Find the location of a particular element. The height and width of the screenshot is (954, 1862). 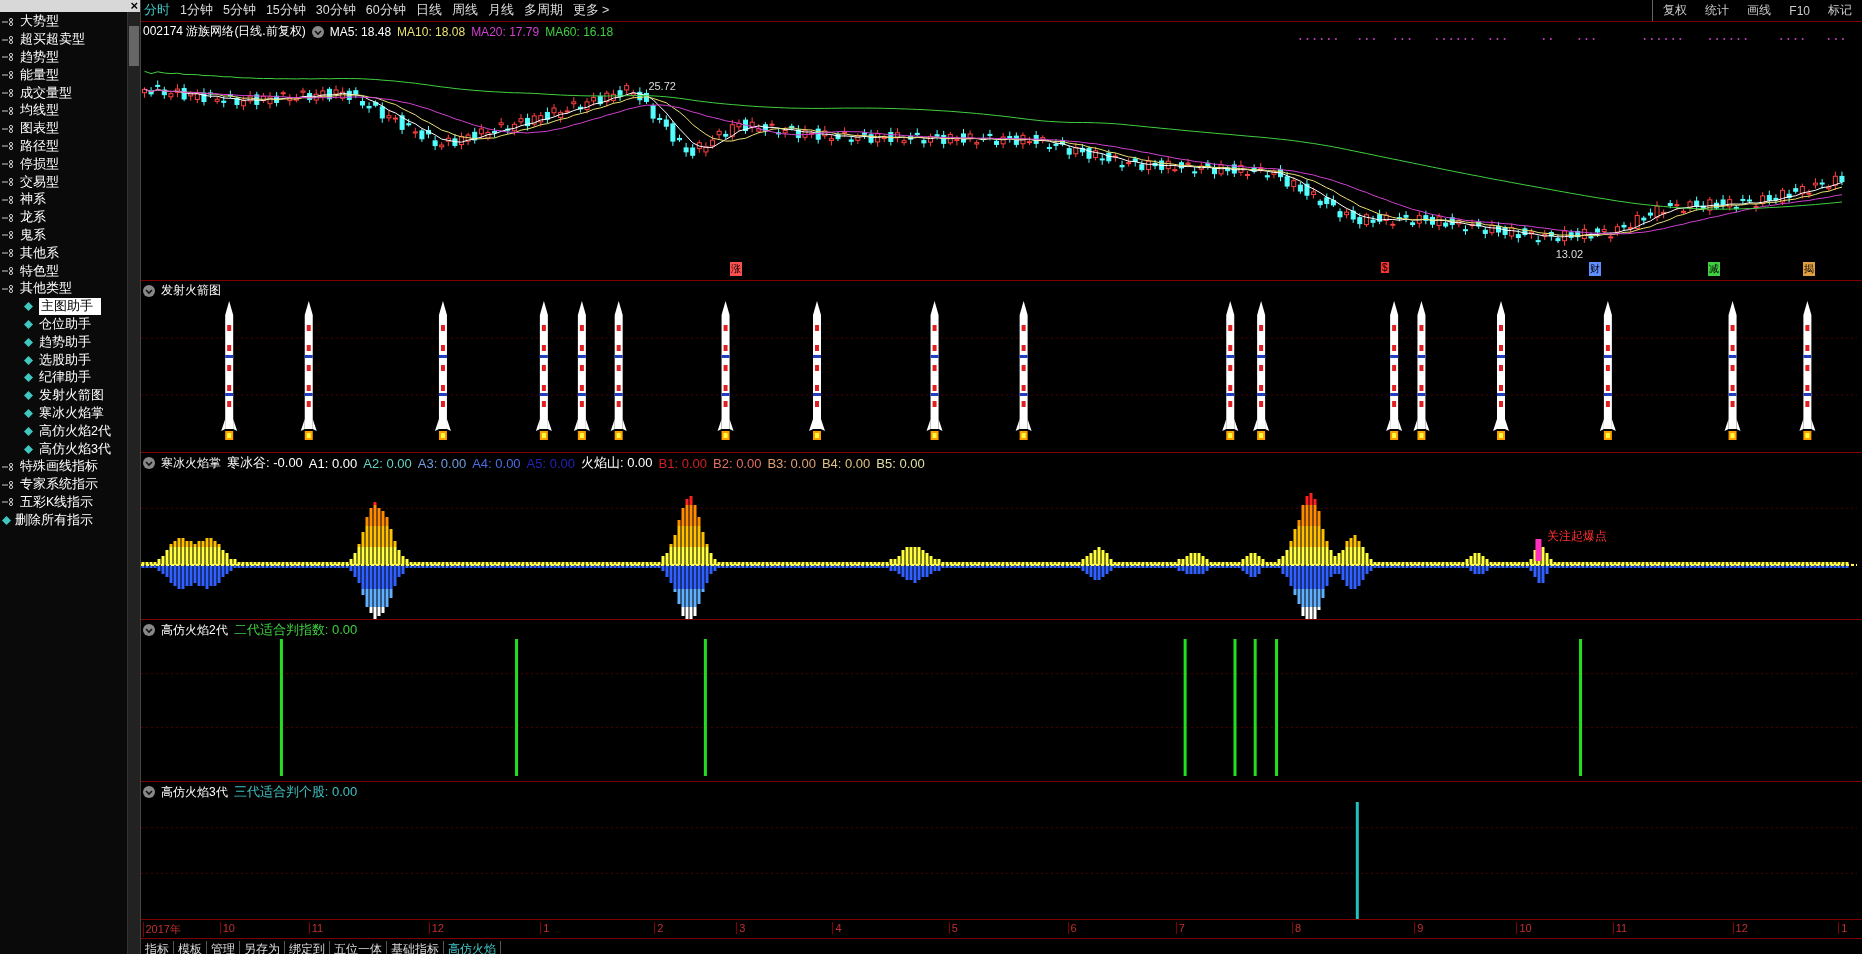

sidebar-item: 神系 is located at coordinates (63, 199).